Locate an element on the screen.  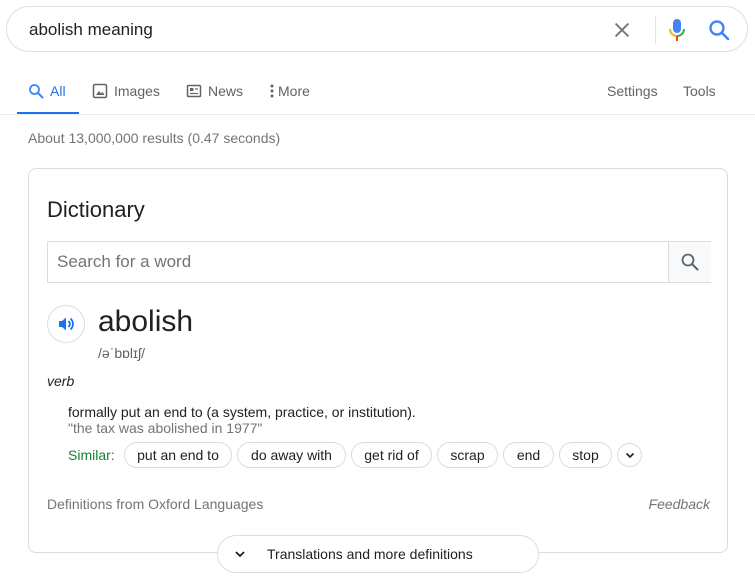
word-search-input is located at coordinates (358, 262).